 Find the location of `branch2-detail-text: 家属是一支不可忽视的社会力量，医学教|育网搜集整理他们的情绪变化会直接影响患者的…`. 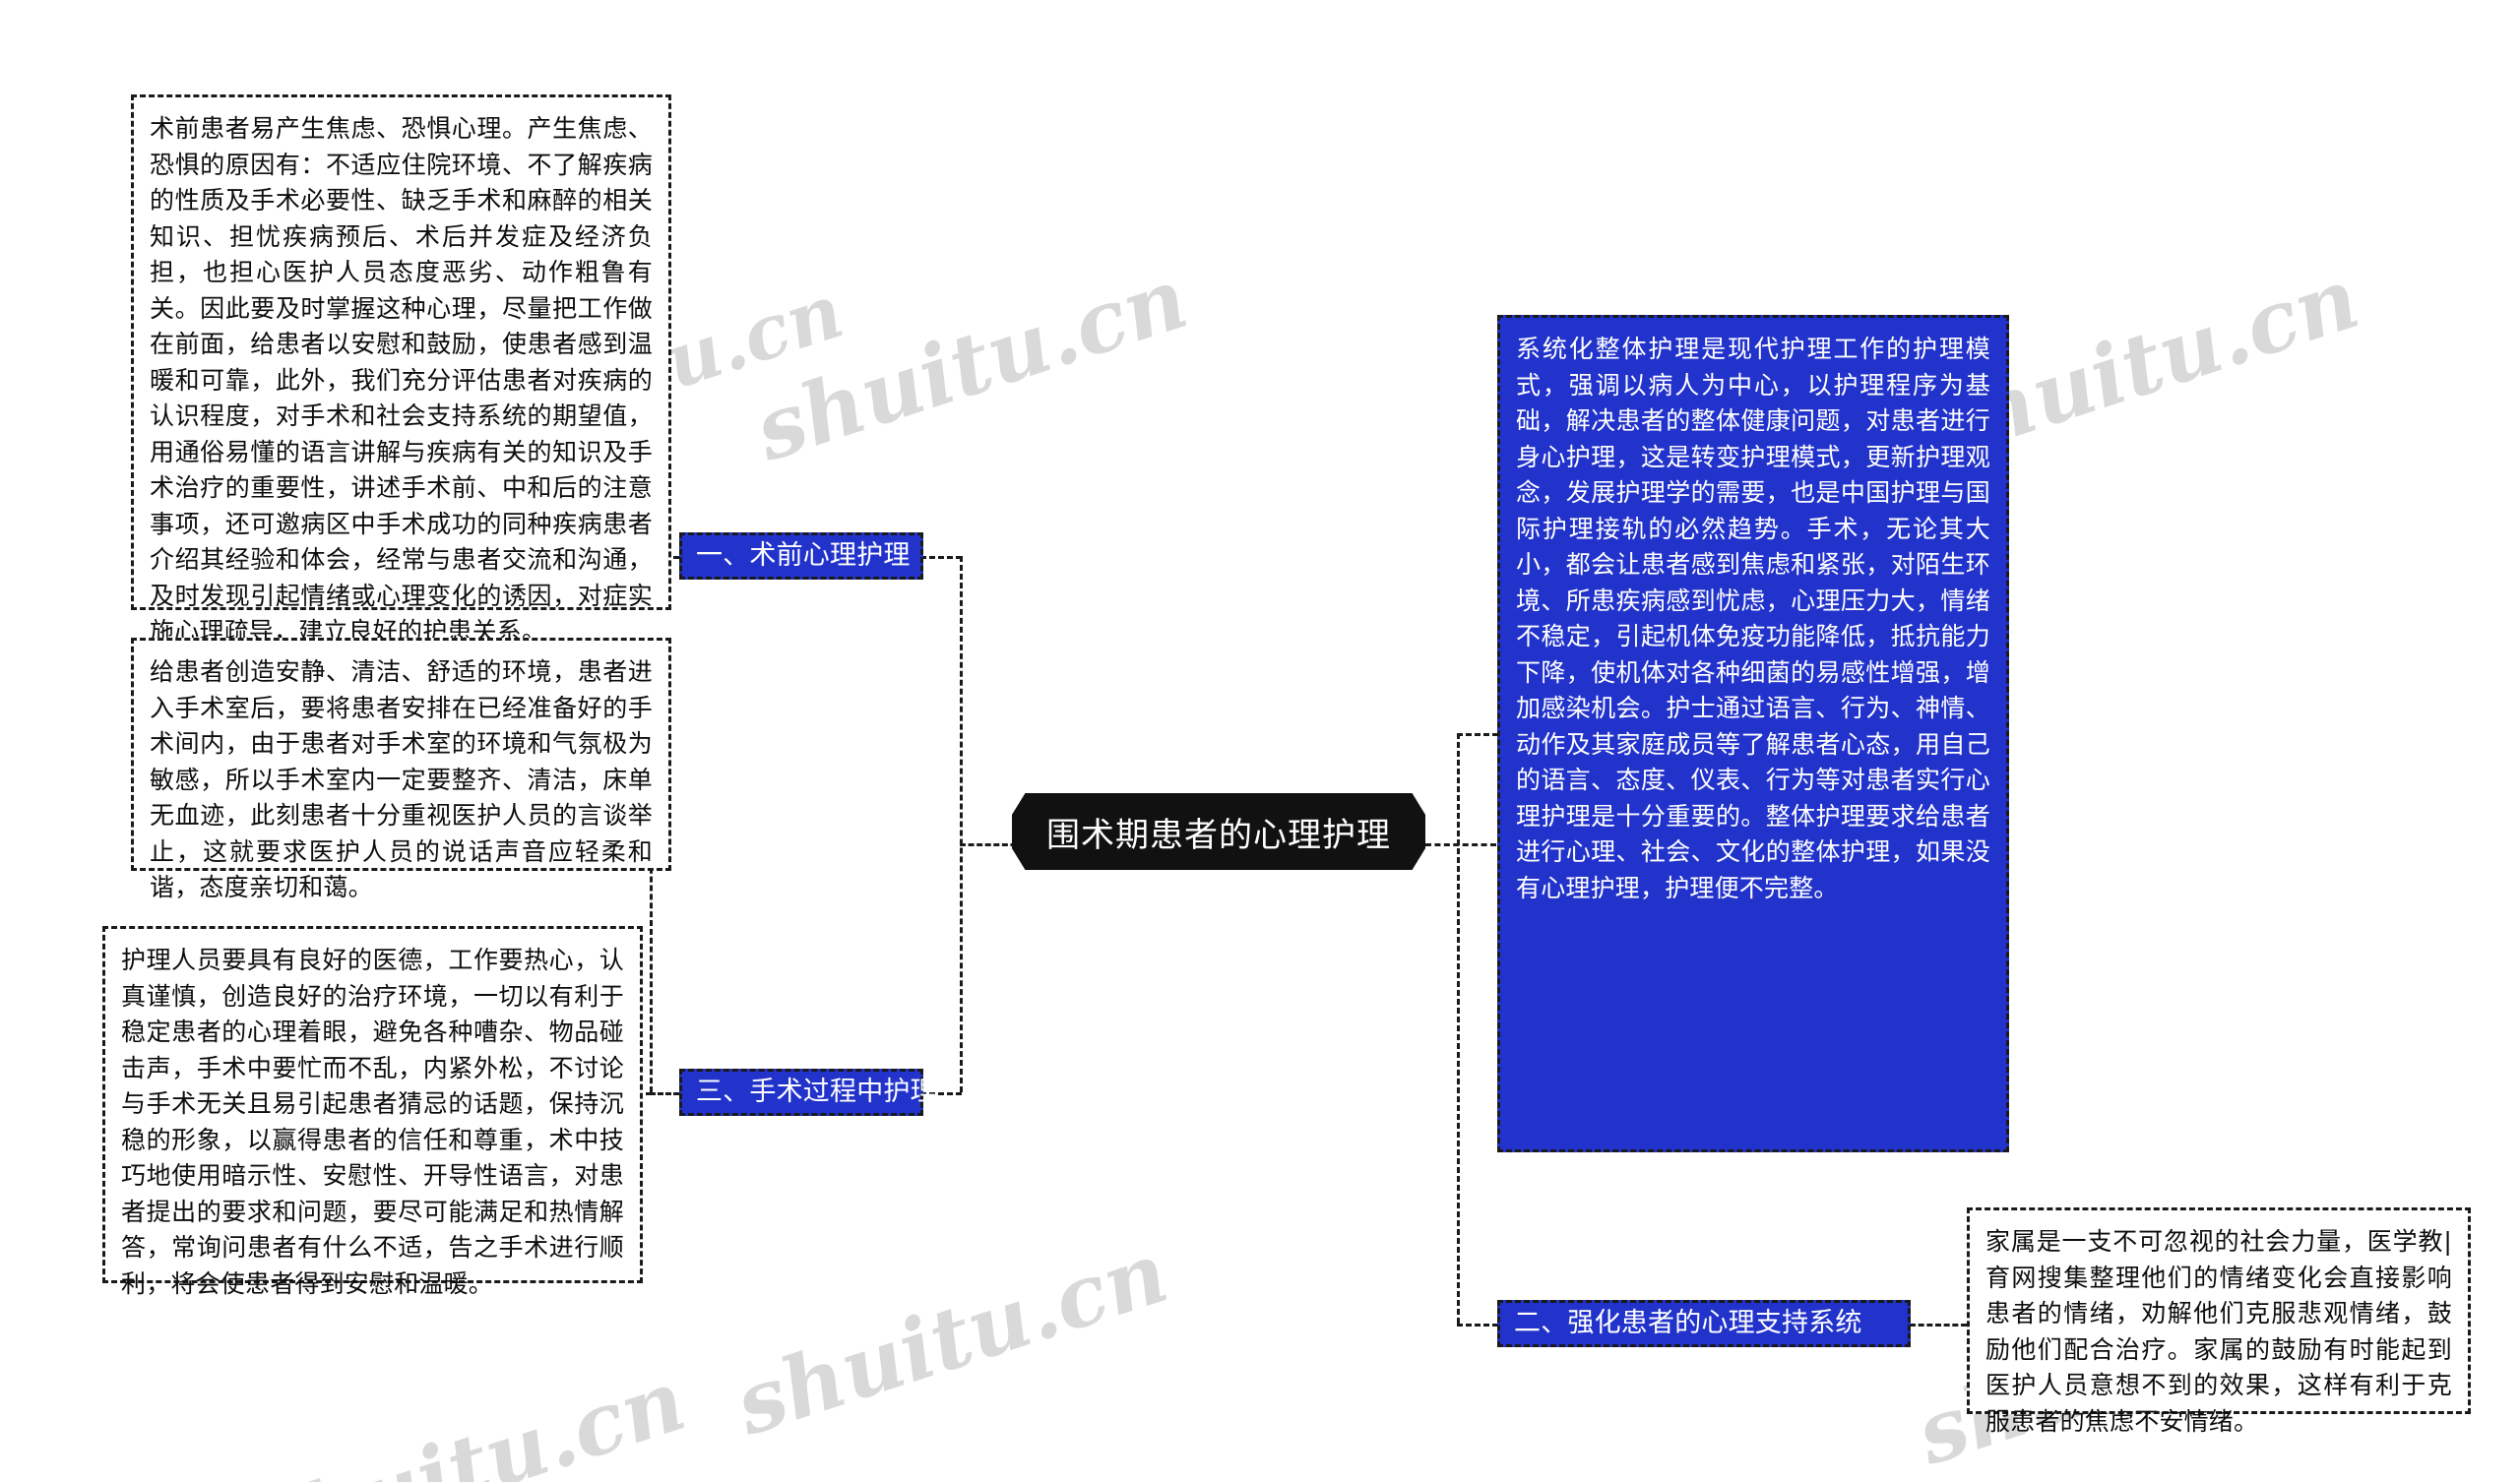

branch2-detail-text: 家属是一支不可忽视的社会力量，医学教|育网搜集整理他们的情绪变化会直接影响患者的… is located at coordinates (2218, 1331).